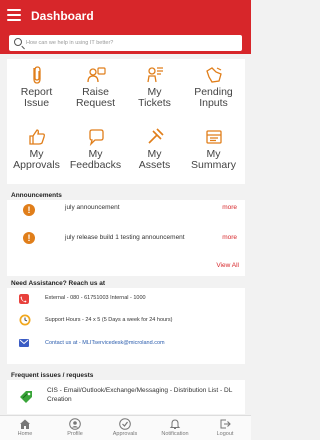  What do you see at coordinates (213, 159) in the screenshot?
I see `tile-label: My Summary` at bounding box center [213, 159].